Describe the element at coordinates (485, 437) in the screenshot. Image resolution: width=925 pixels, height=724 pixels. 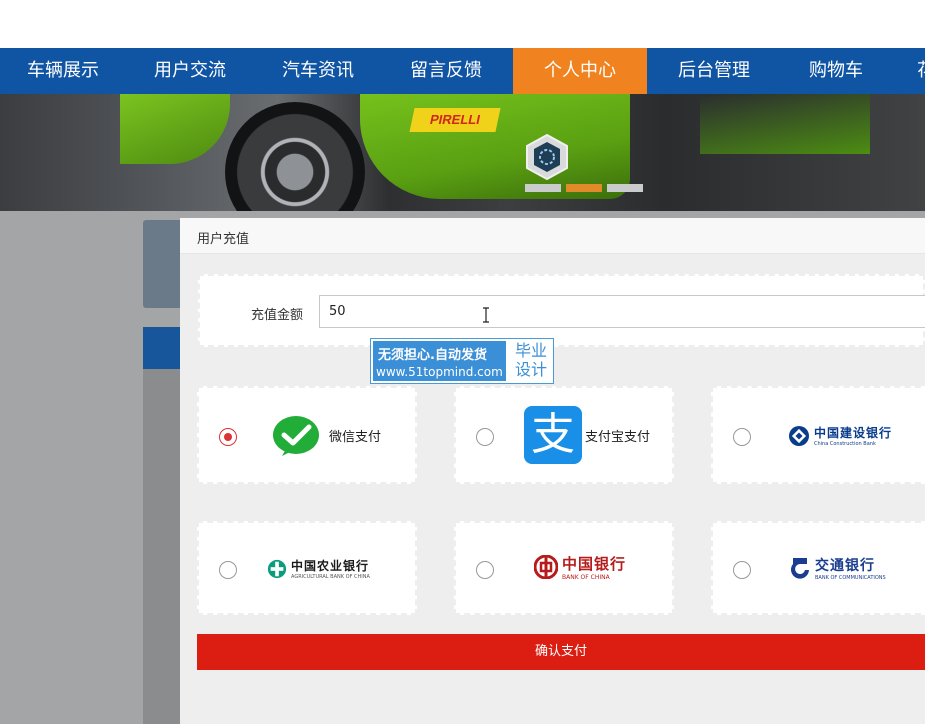
I see `alipay-radio` at that location.